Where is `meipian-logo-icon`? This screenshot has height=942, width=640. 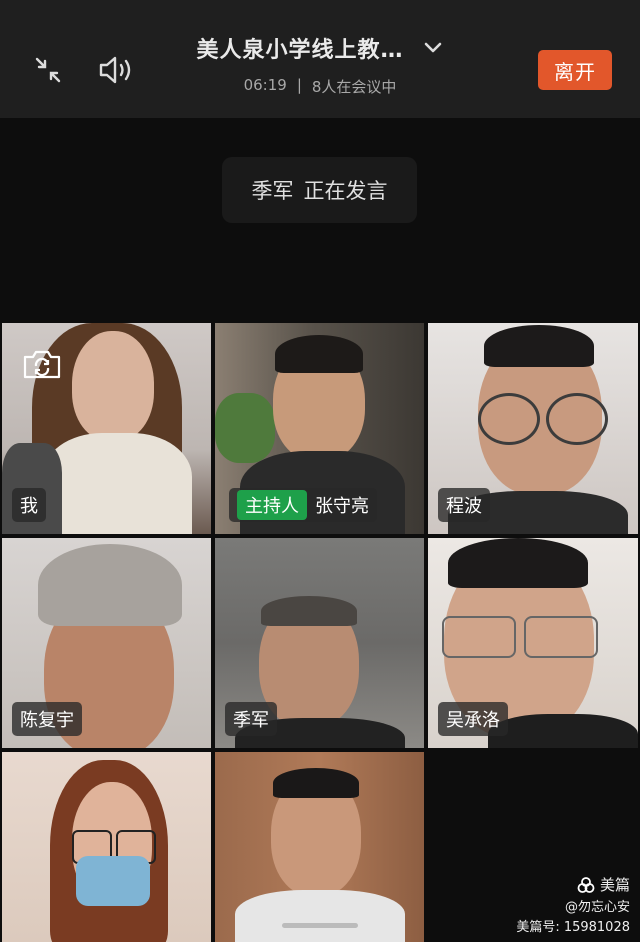
meipian-logo-icon is located at coordinates (586, 884).